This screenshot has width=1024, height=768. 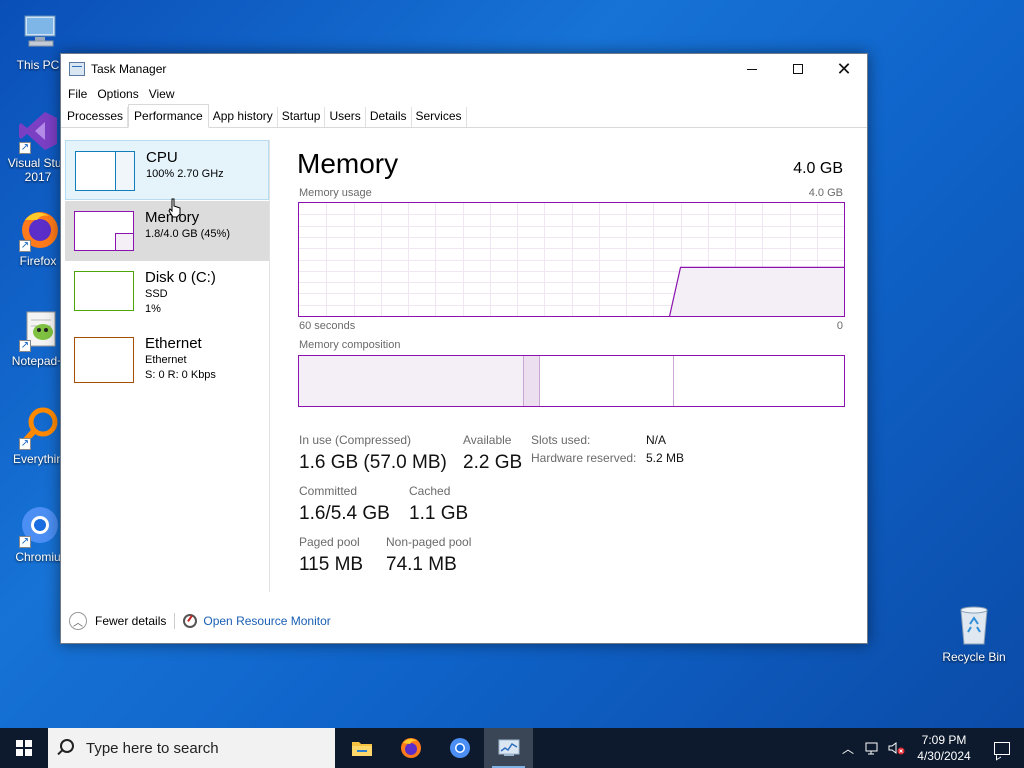 I want to click on title-bar: Task Manager ✕, so click(x=464, y=69).